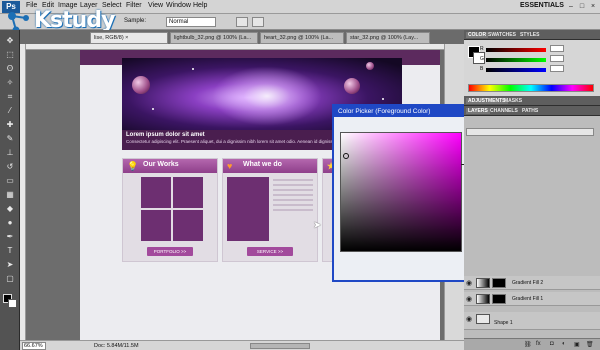  What do you see at coordinates (242, 22) in the screenshot?
I see `options-button` at bounding box center [242, 22].